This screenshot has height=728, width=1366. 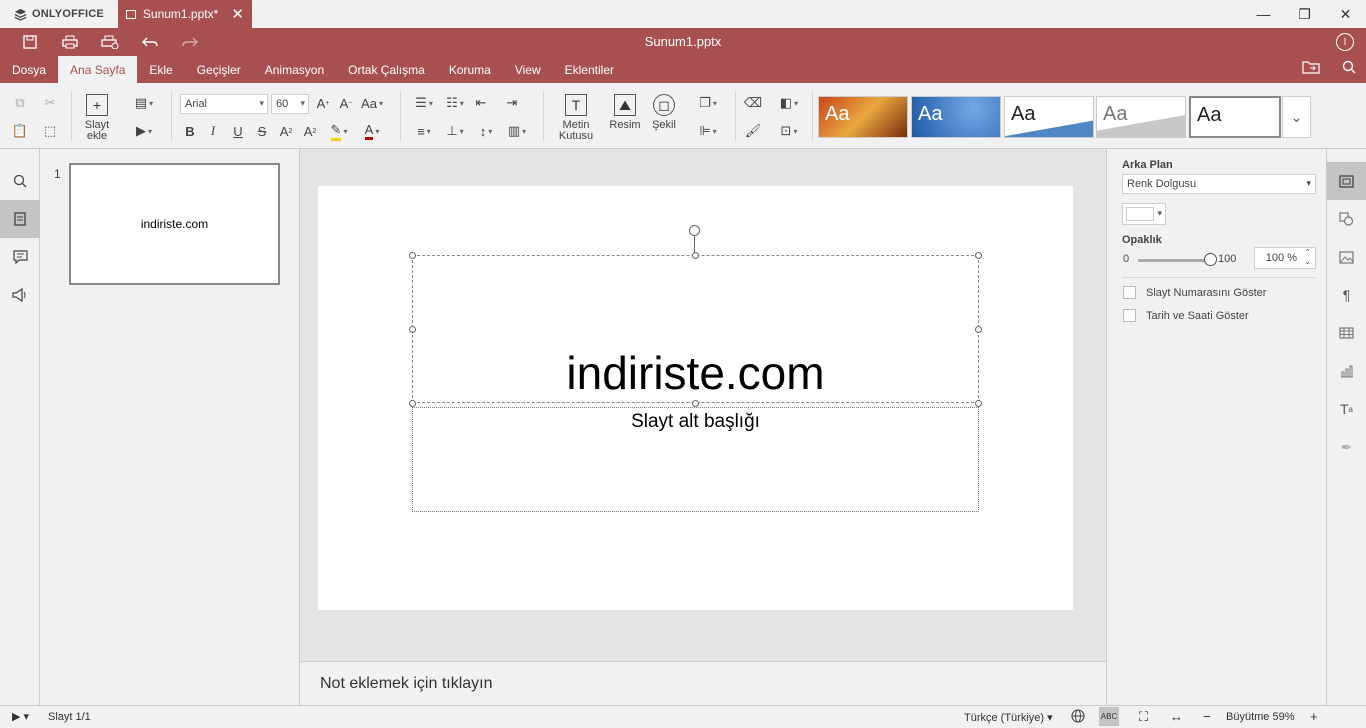 I want to click on slides-panel-icon, so click(x=20, y=219).